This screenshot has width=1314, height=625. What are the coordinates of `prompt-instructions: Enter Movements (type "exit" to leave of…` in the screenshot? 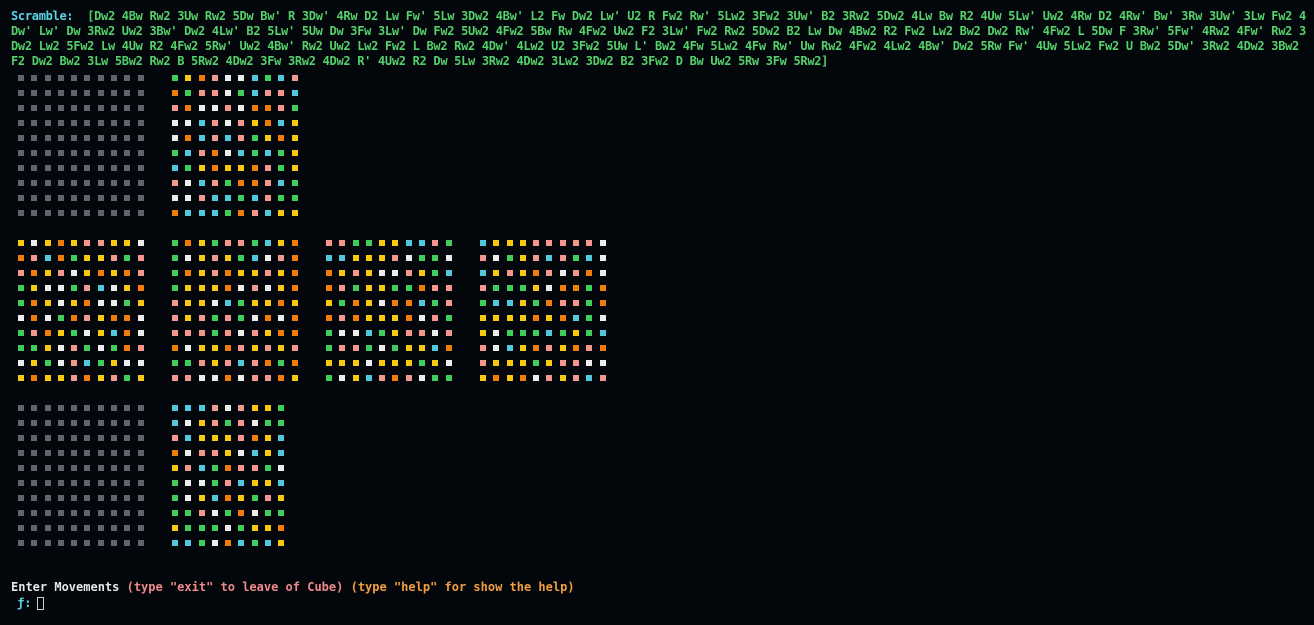 It's located at (293, 587).